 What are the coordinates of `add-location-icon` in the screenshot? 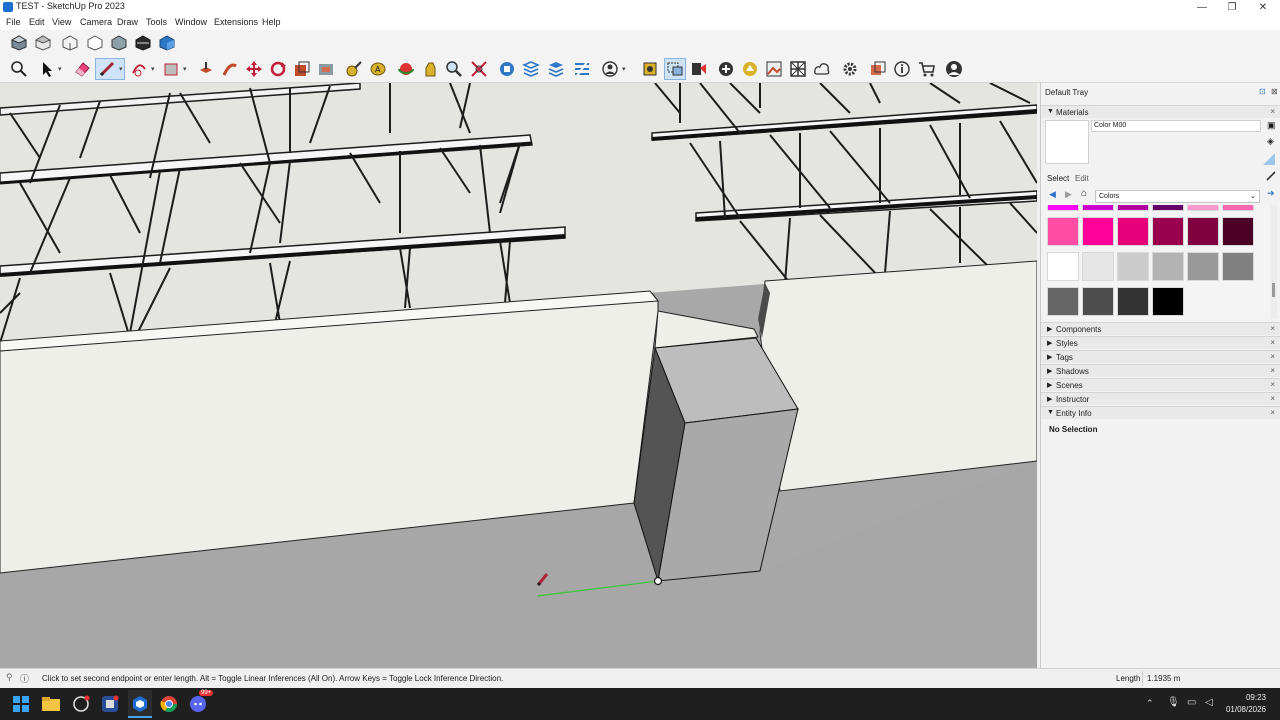 It's located at (726, 69).